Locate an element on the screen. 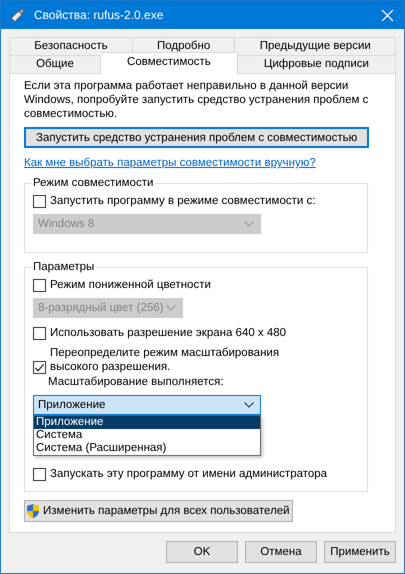 The height and width of the screenshot is (574, 405). field-label: Масштабирование выполняется: is located at coordinates (136, 382).